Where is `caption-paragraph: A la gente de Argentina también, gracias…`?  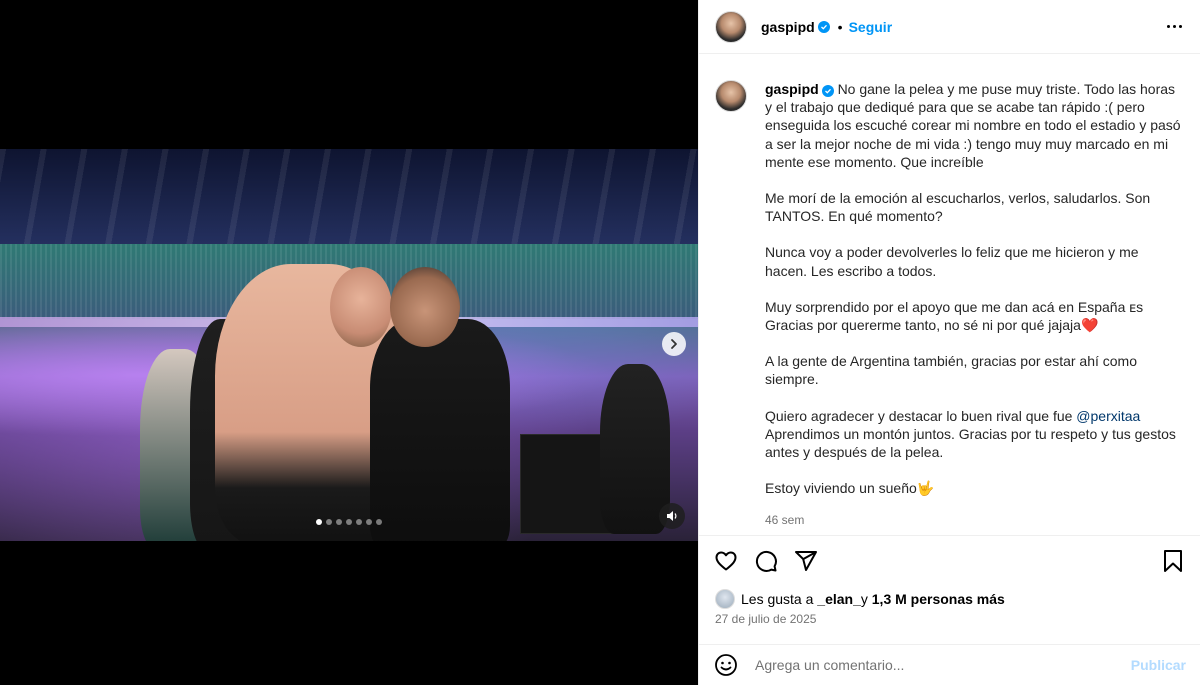 caption-paragraph: A la gente de Argentina también, gracias… is located at coordinates (951, 370).